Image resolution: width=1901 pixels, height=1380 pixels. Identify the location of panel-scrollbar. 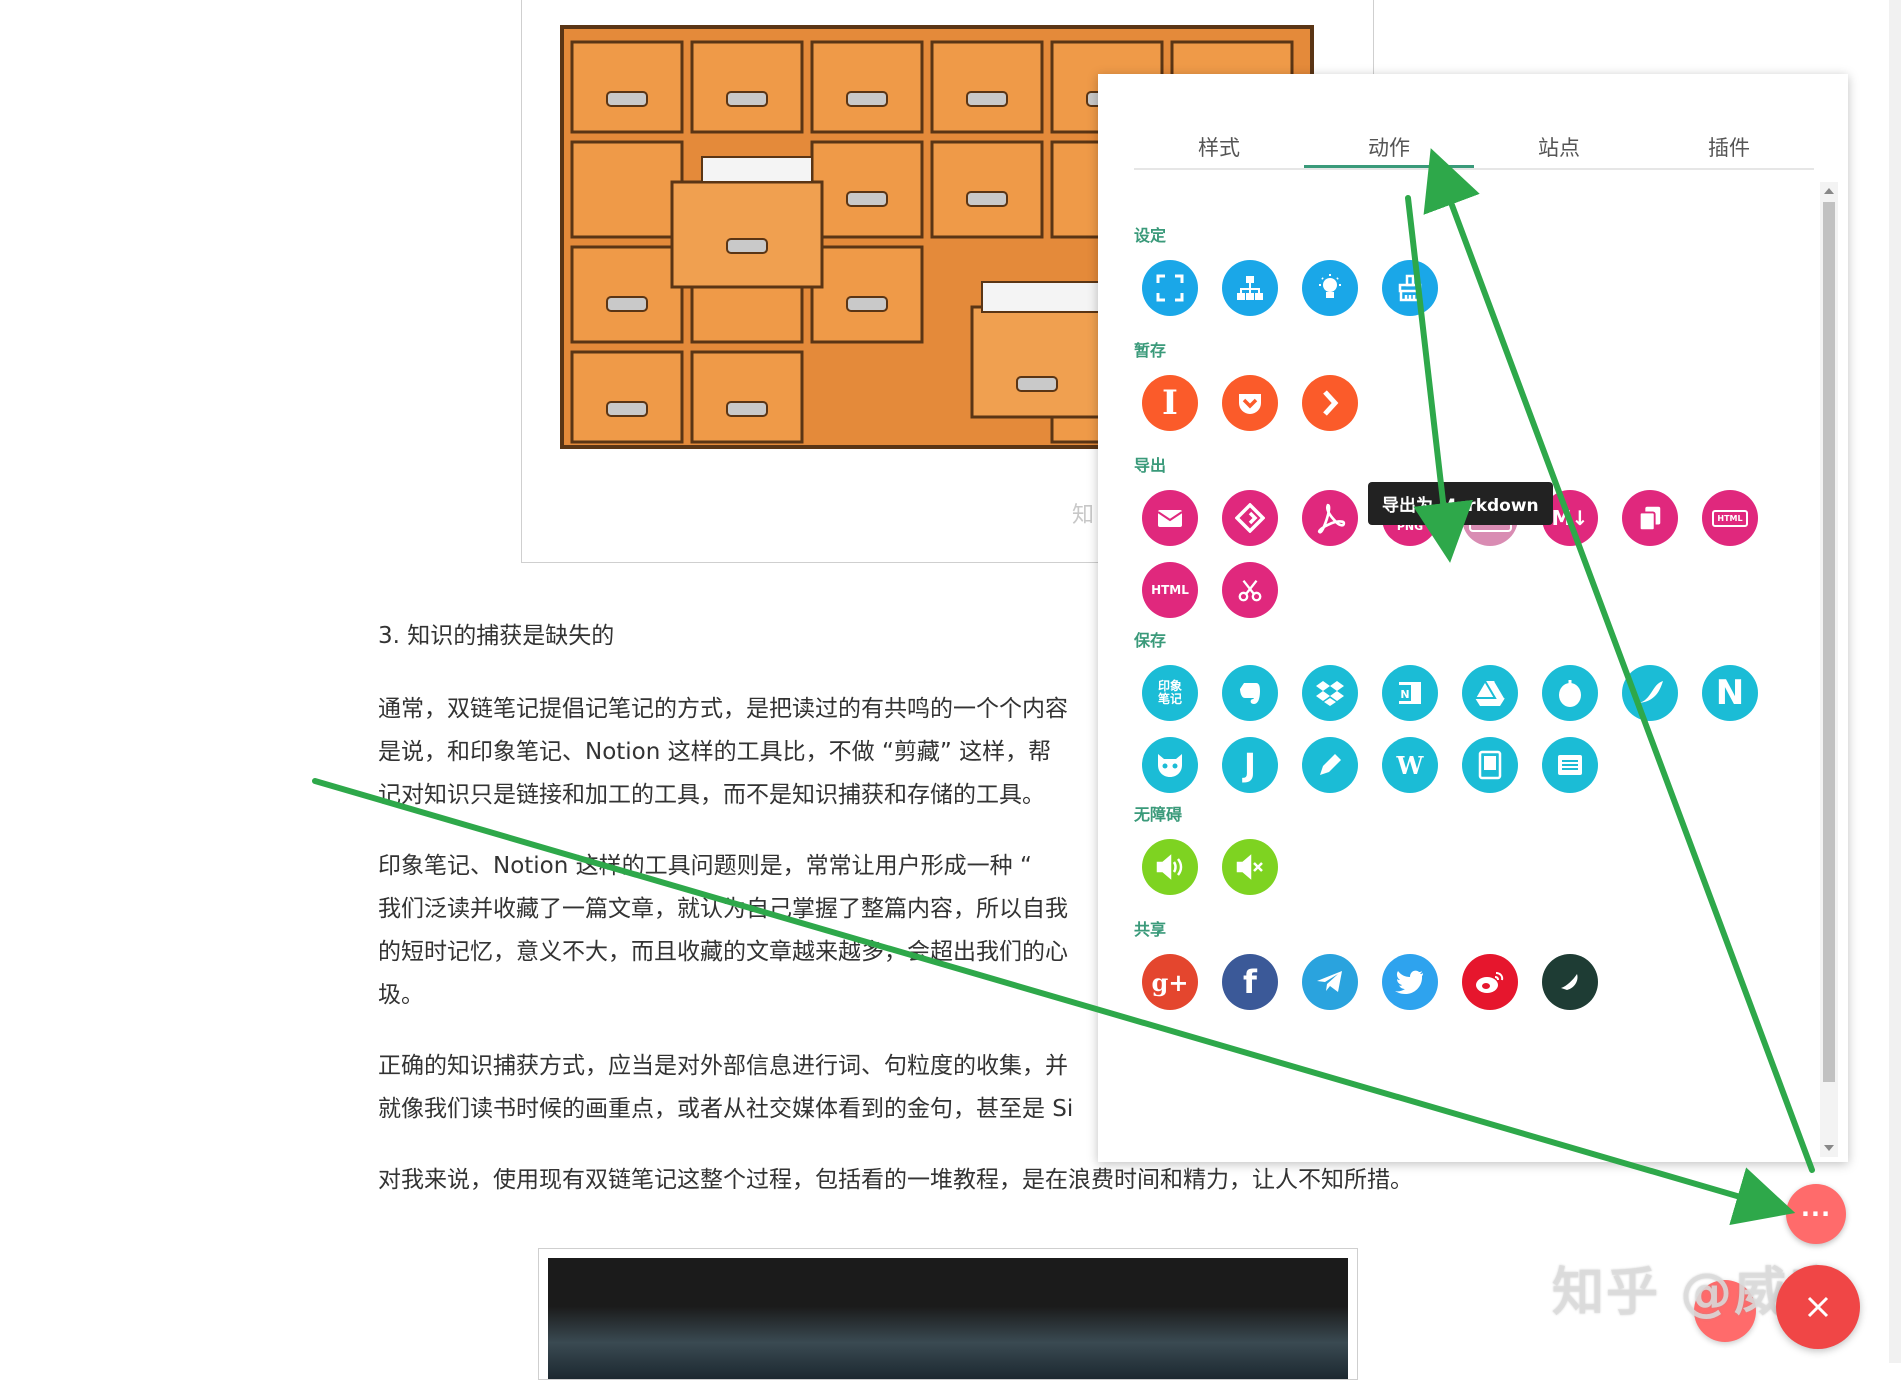
(1829, 669).